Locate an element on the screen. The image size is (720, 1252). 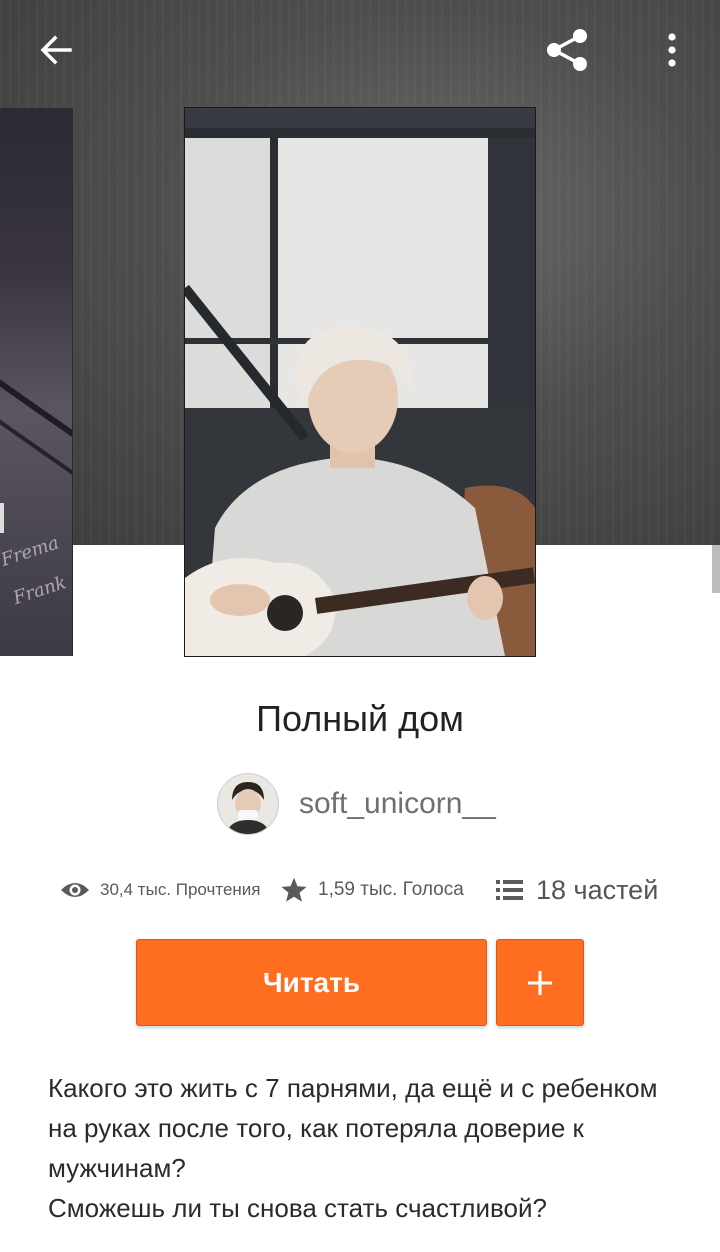
cover-script-text: Frema Frank is located at coordinates (34, 570).